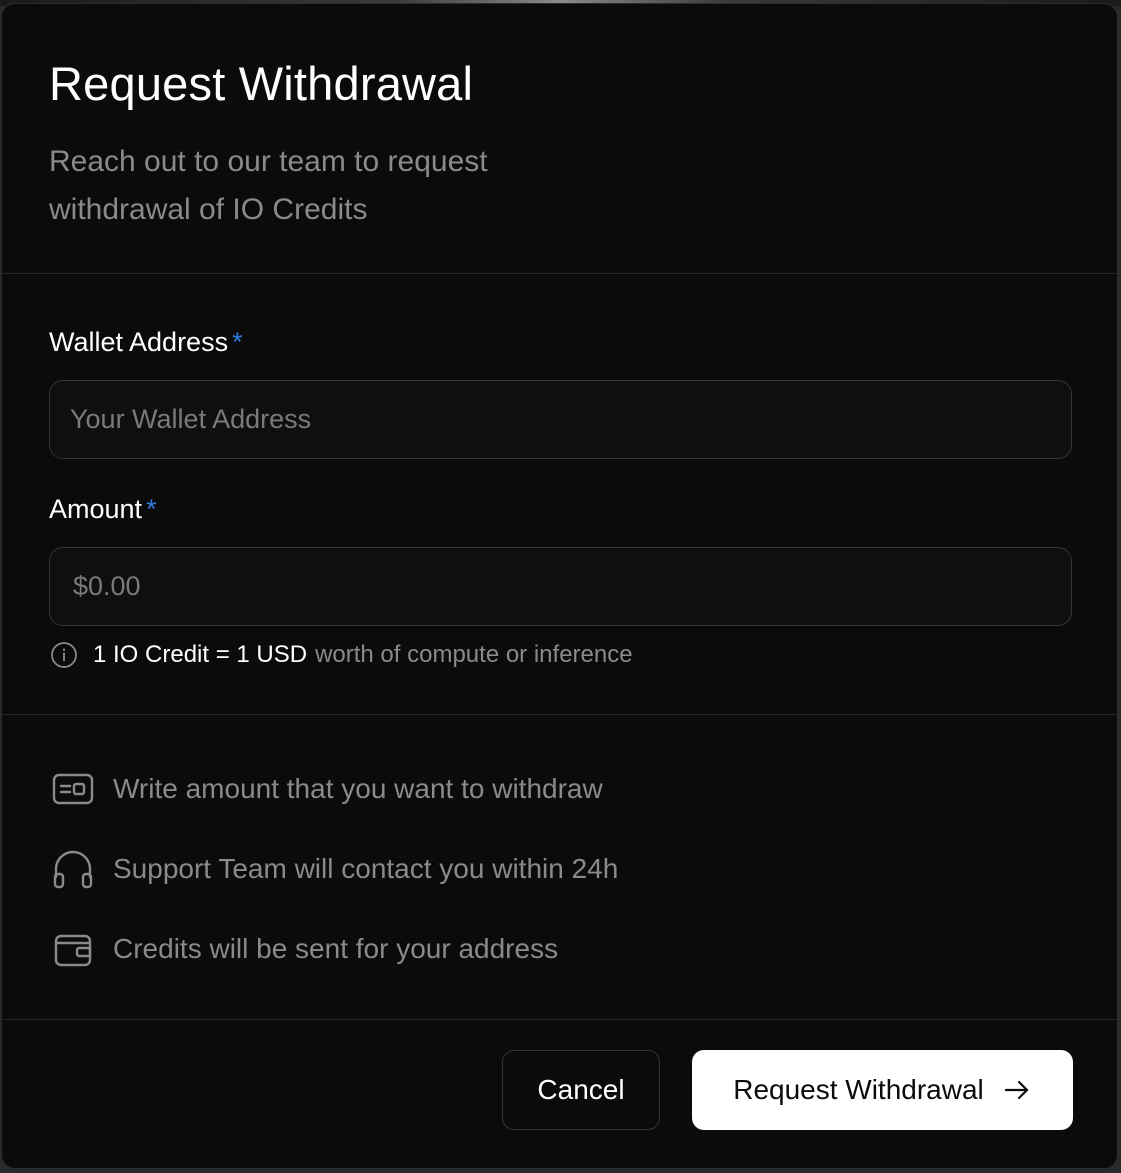  I want to click on request-withdrawal-button: Request Withdrawal, so click(882, 1090).